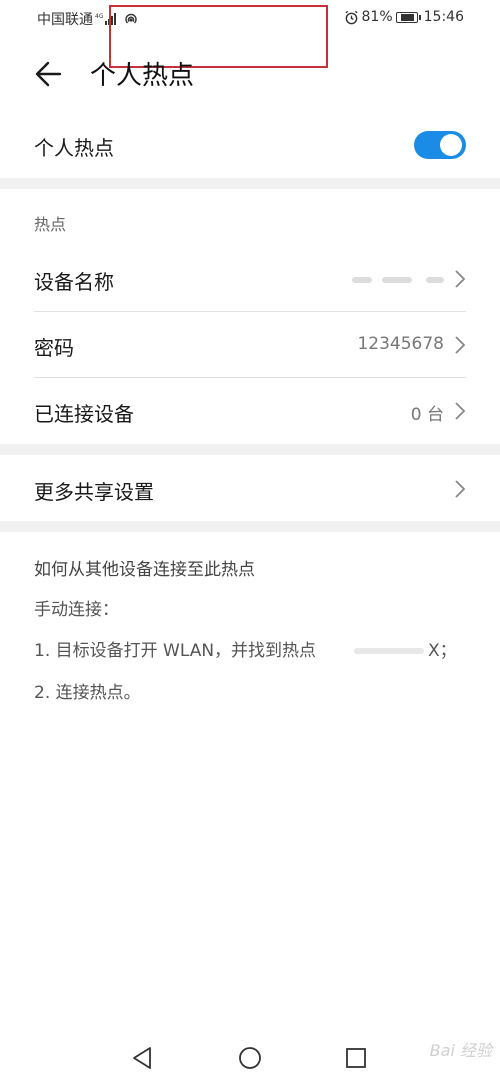 This screenshot has height=1083, width=500. I want to click on help-step-1: 1. 目标设备打开 WLAN，并找到热点, so click(175, 648).